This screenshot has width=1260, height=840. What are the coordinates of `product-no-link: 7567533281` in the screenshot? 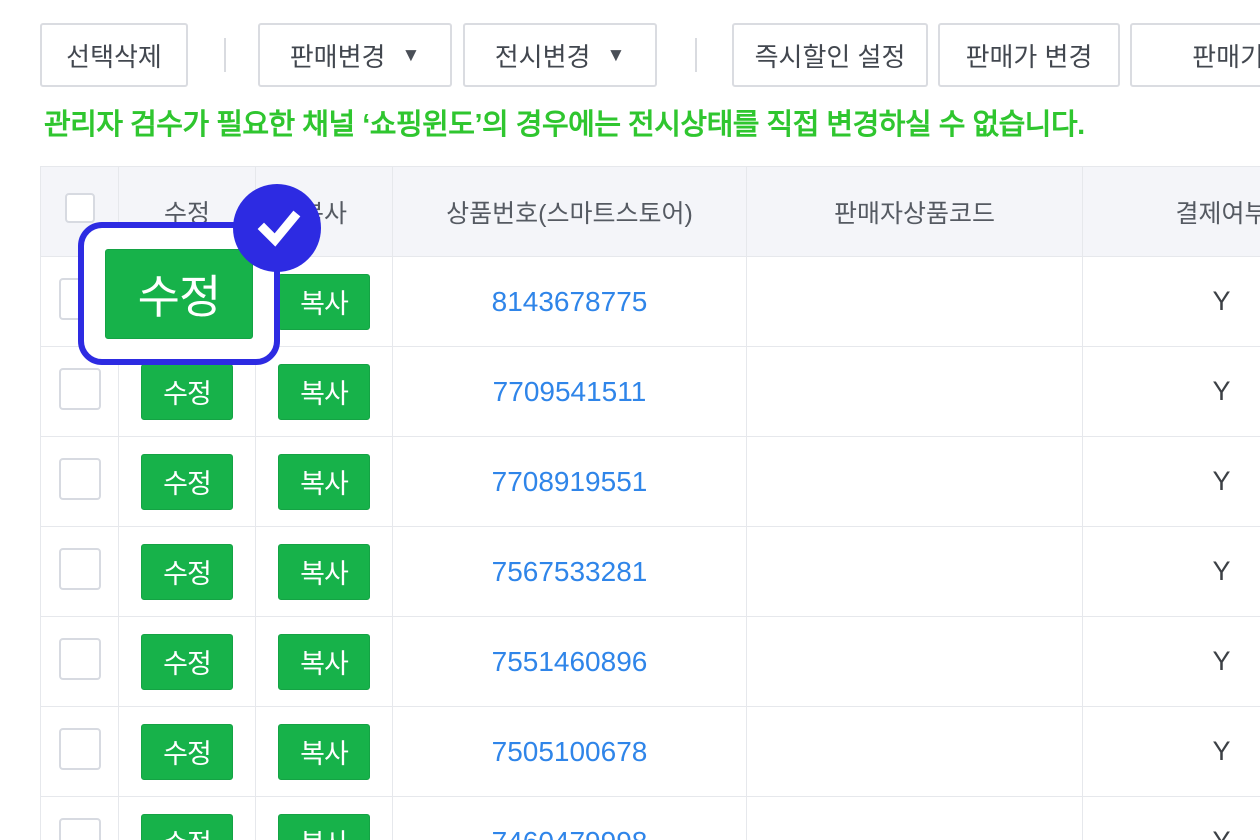 It's located at (569, 571).